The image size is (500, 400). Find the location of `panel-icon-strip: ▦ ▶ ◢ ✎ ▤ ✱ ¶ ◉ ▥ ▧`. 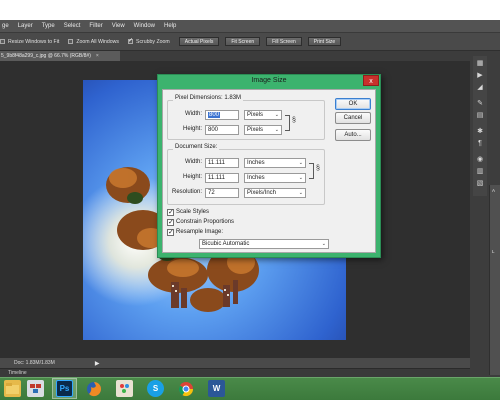

panel-icon-strip: ▦ ▶ ◢ ✎ ▤ ✱ ¶ ◉ ▥ ▧ is located at coordinates (480, 126).